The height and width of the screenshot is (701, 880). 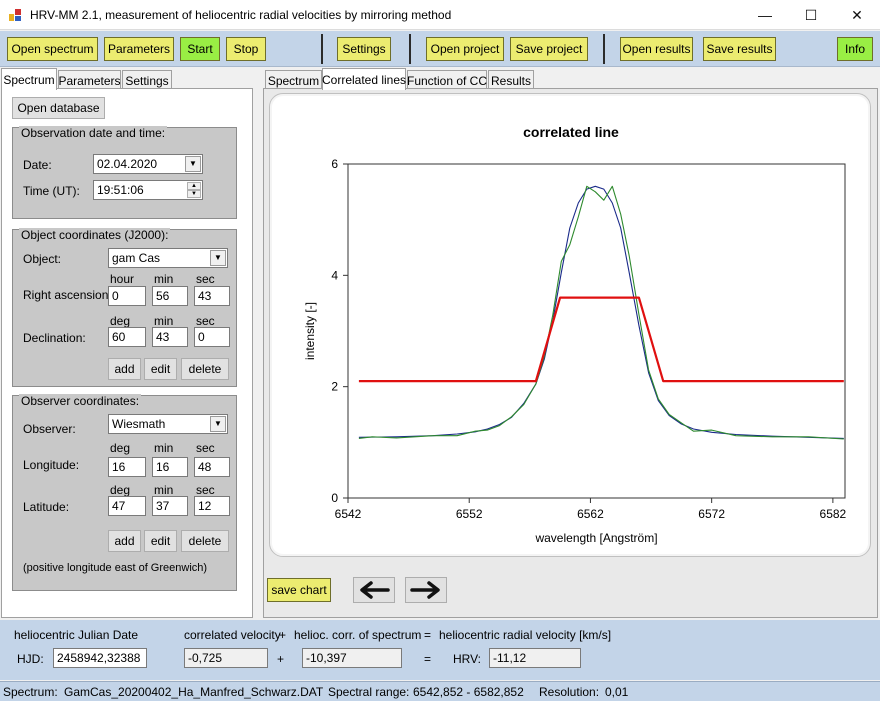 I want to click on object-delete-button: delete, so click(x=205, y=369).